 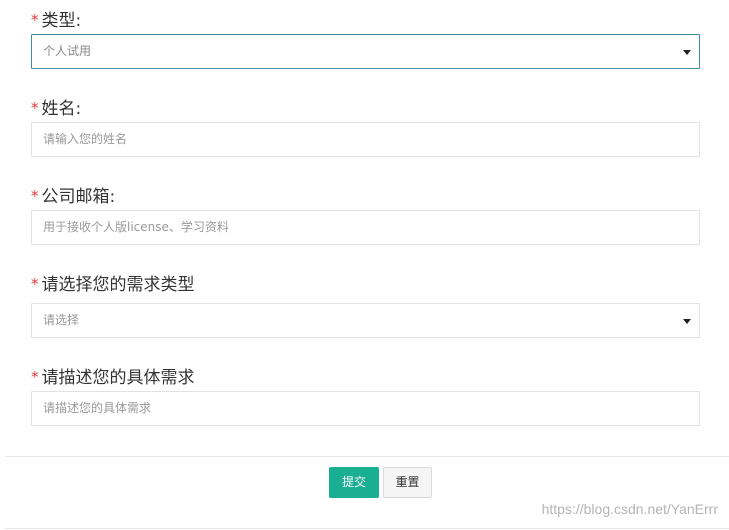 What do you see at coordinates (365, 139) in the screenshot?
I see `name-input: 请输入您的姓名` at bounding box center [365, 139].